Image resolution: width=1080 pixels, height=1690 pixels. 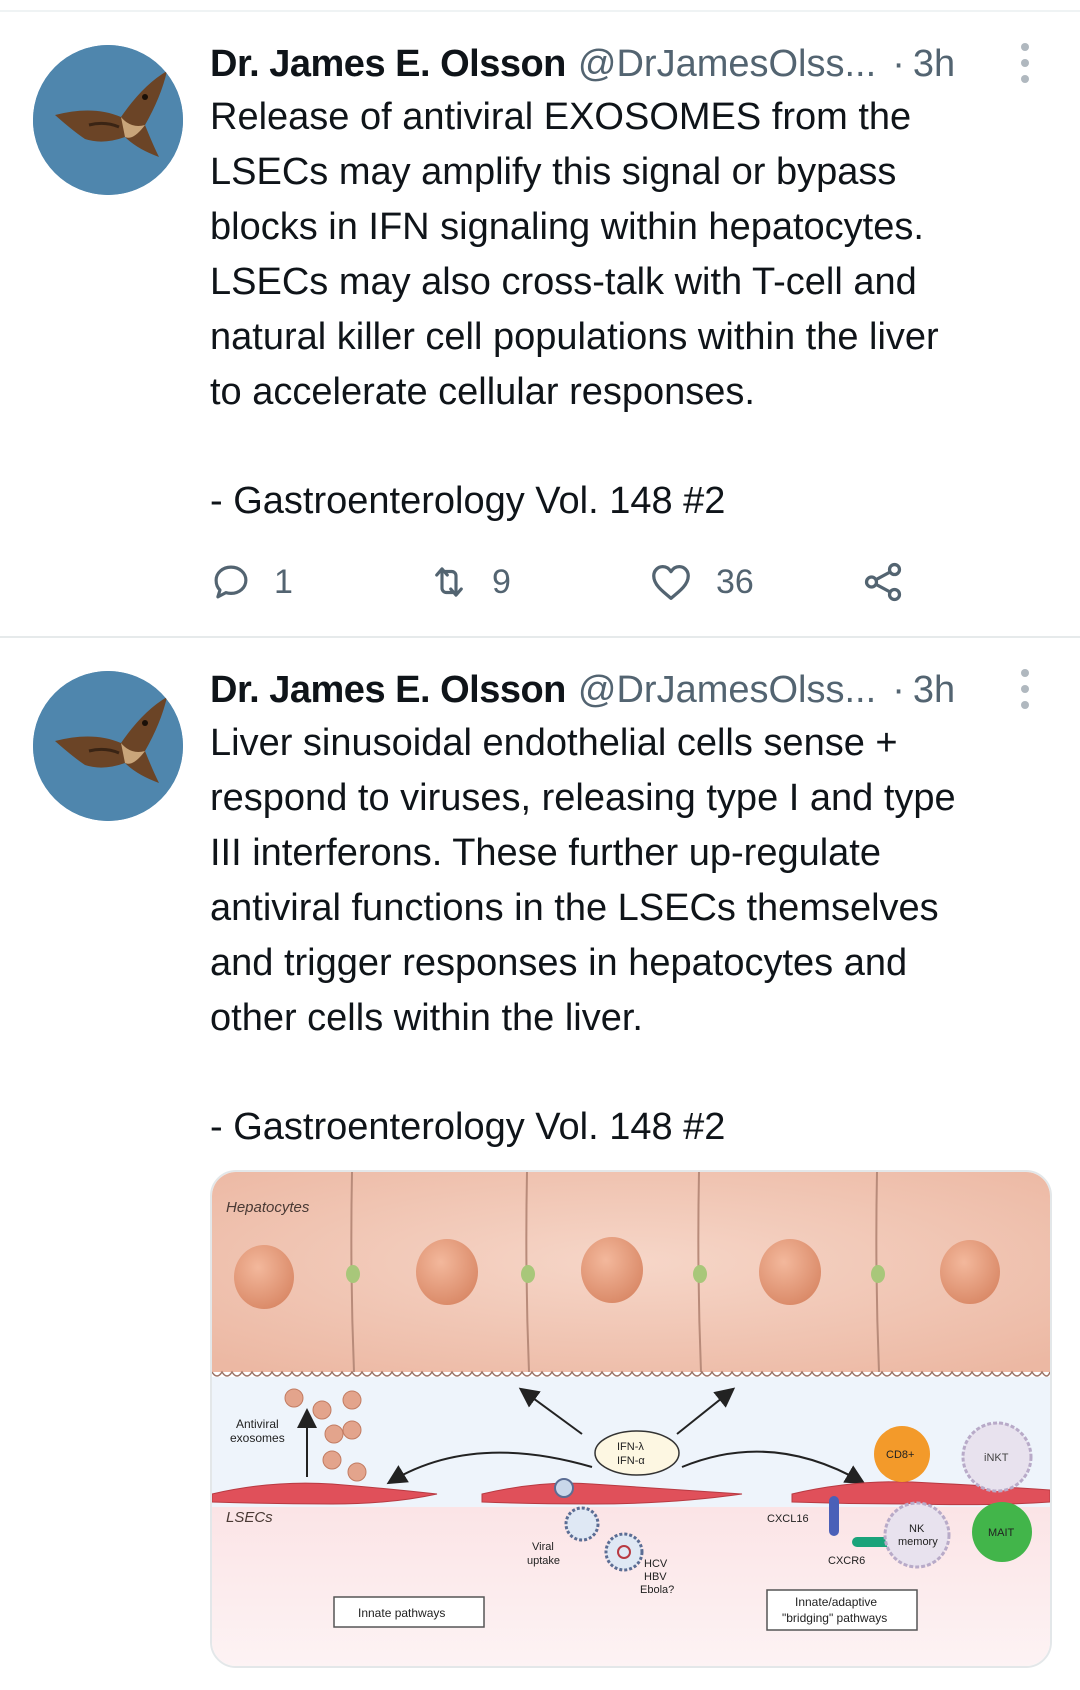 I want to click on share-button, so click(x=894, y=582).